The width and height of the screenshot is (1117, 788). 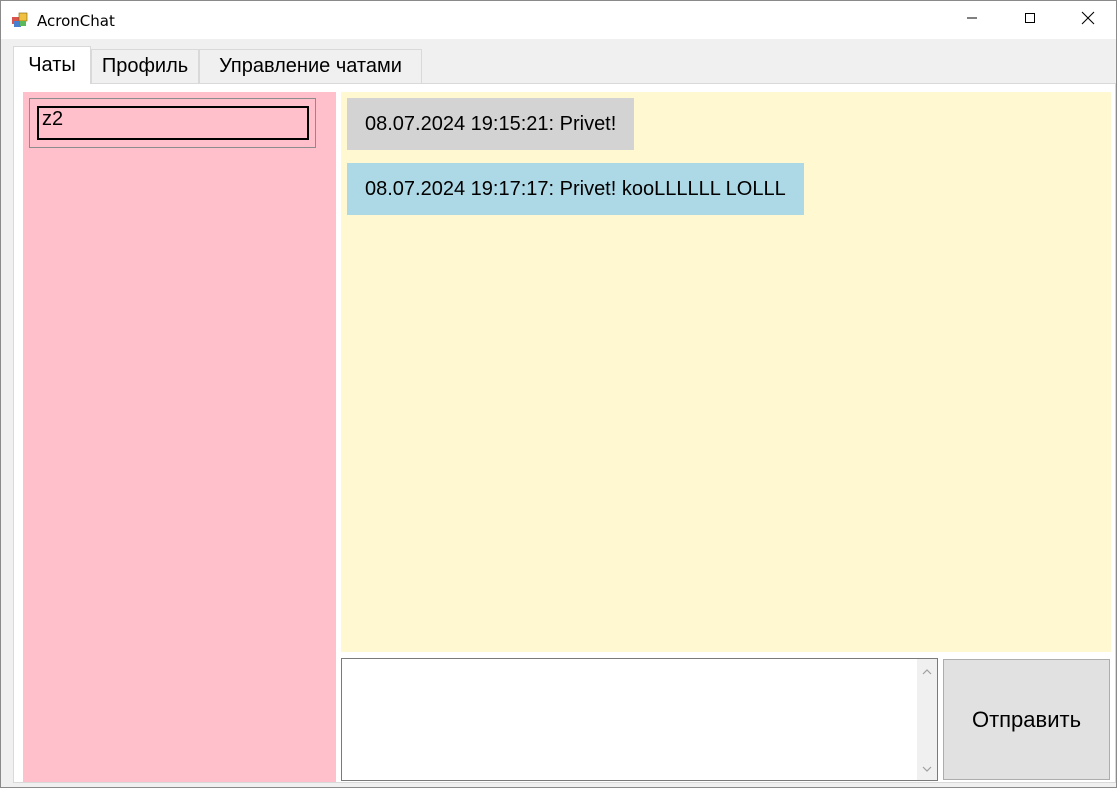 I want to click on tab-strip: Чаты Профиль Управление чатами, so click(x=558, y=61).